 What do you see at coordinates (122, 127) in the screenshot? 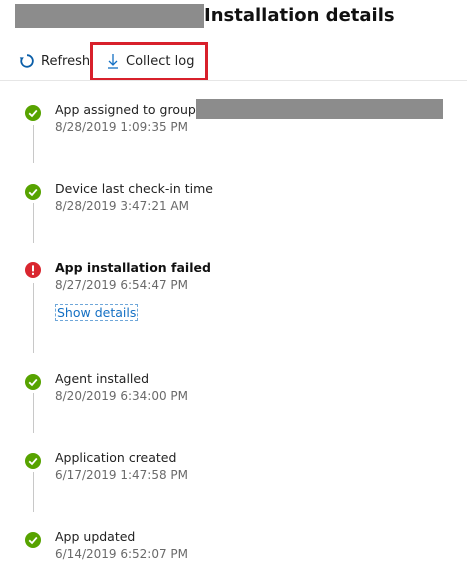
I see `event-time: 8/28/2019 1:09:35 PM` at bounding box center [122, 127].